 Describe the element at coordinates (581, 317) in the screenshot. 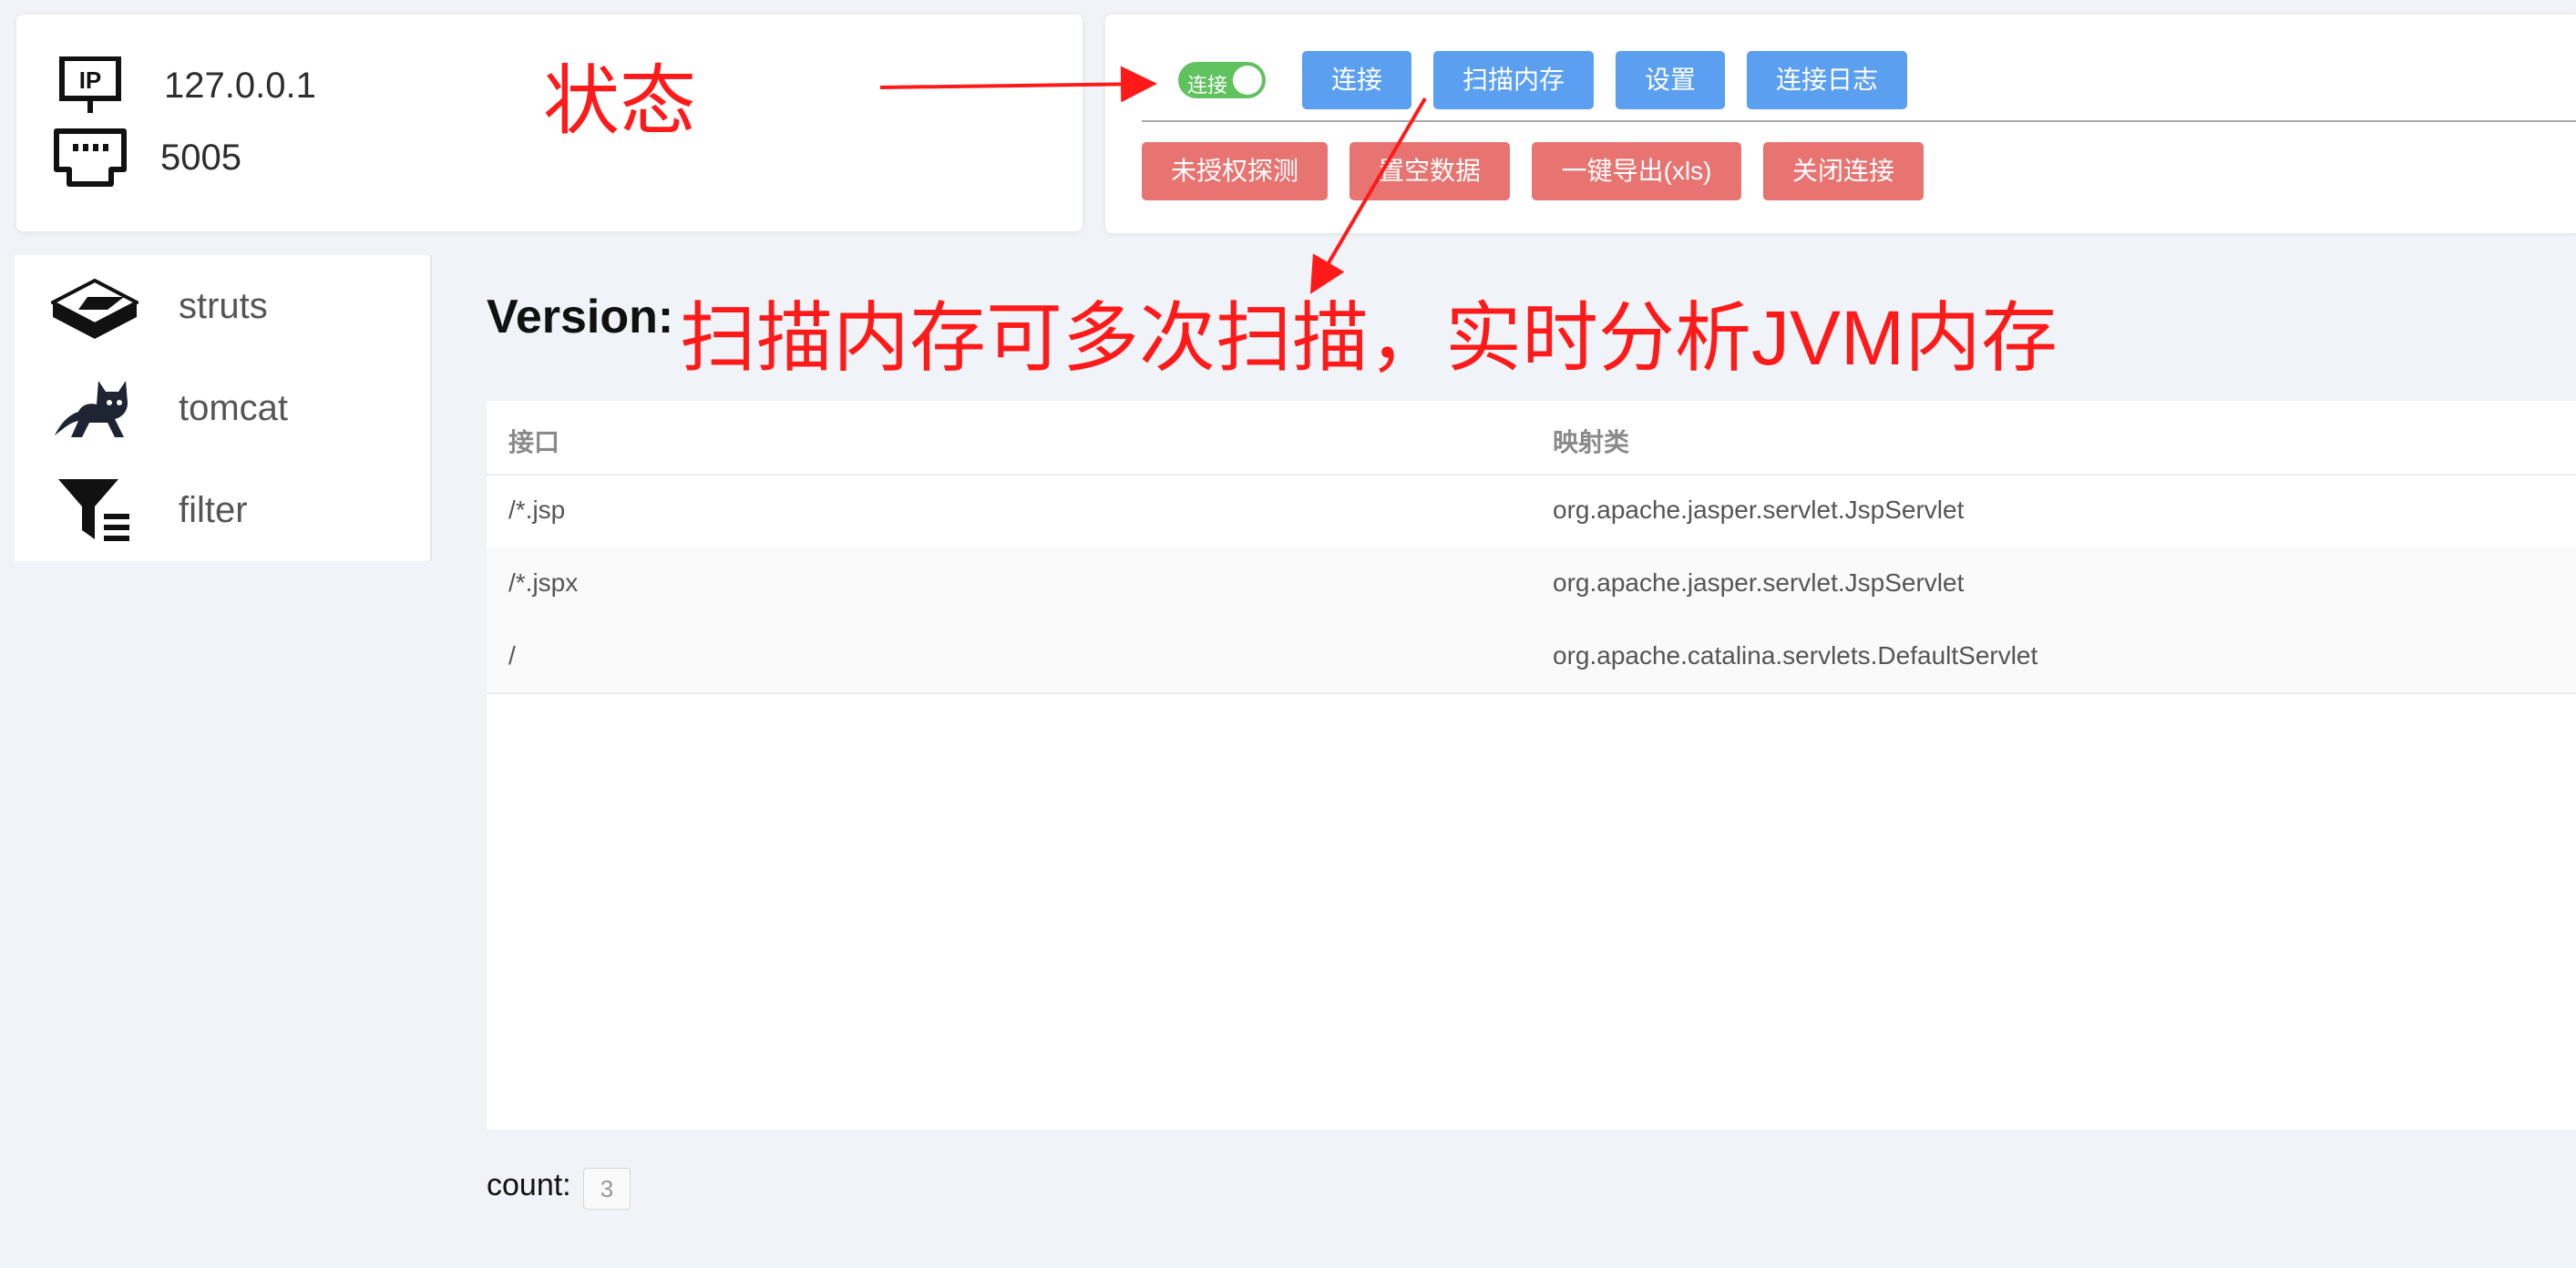

I see `version-title: Version:` at that location.